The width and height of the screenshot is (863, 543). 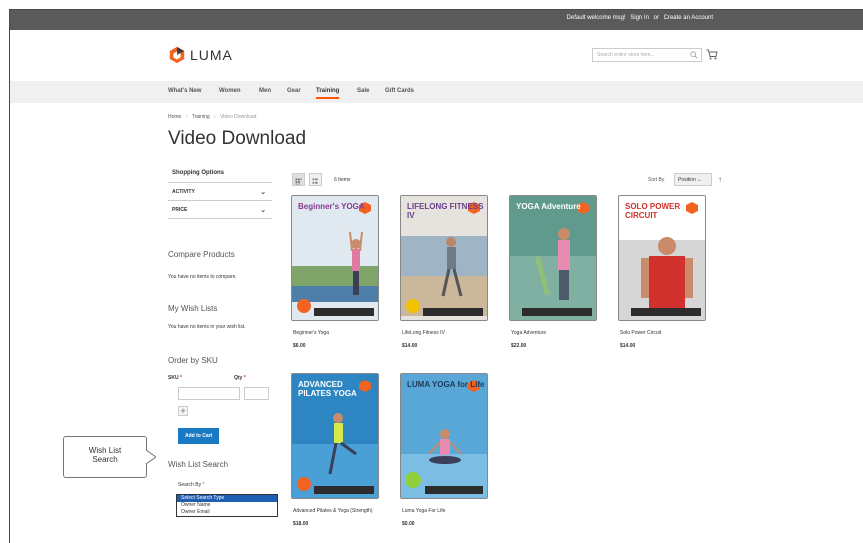 I want to click on search-icon, so click(x=694, y=55).